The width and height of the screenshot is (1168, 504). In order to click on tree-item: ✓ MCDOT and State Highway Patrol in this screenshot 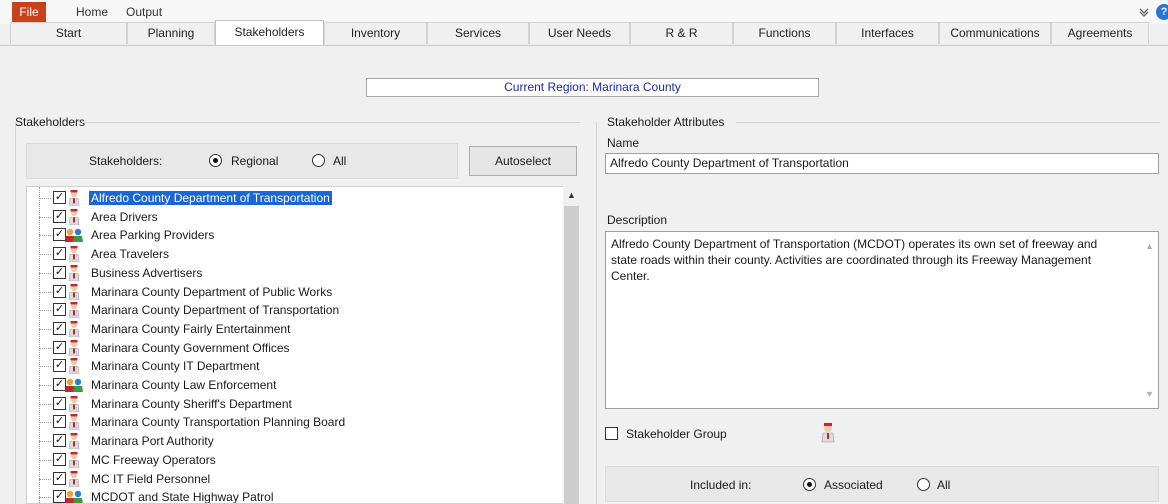, I will do `click(287, 496)`.